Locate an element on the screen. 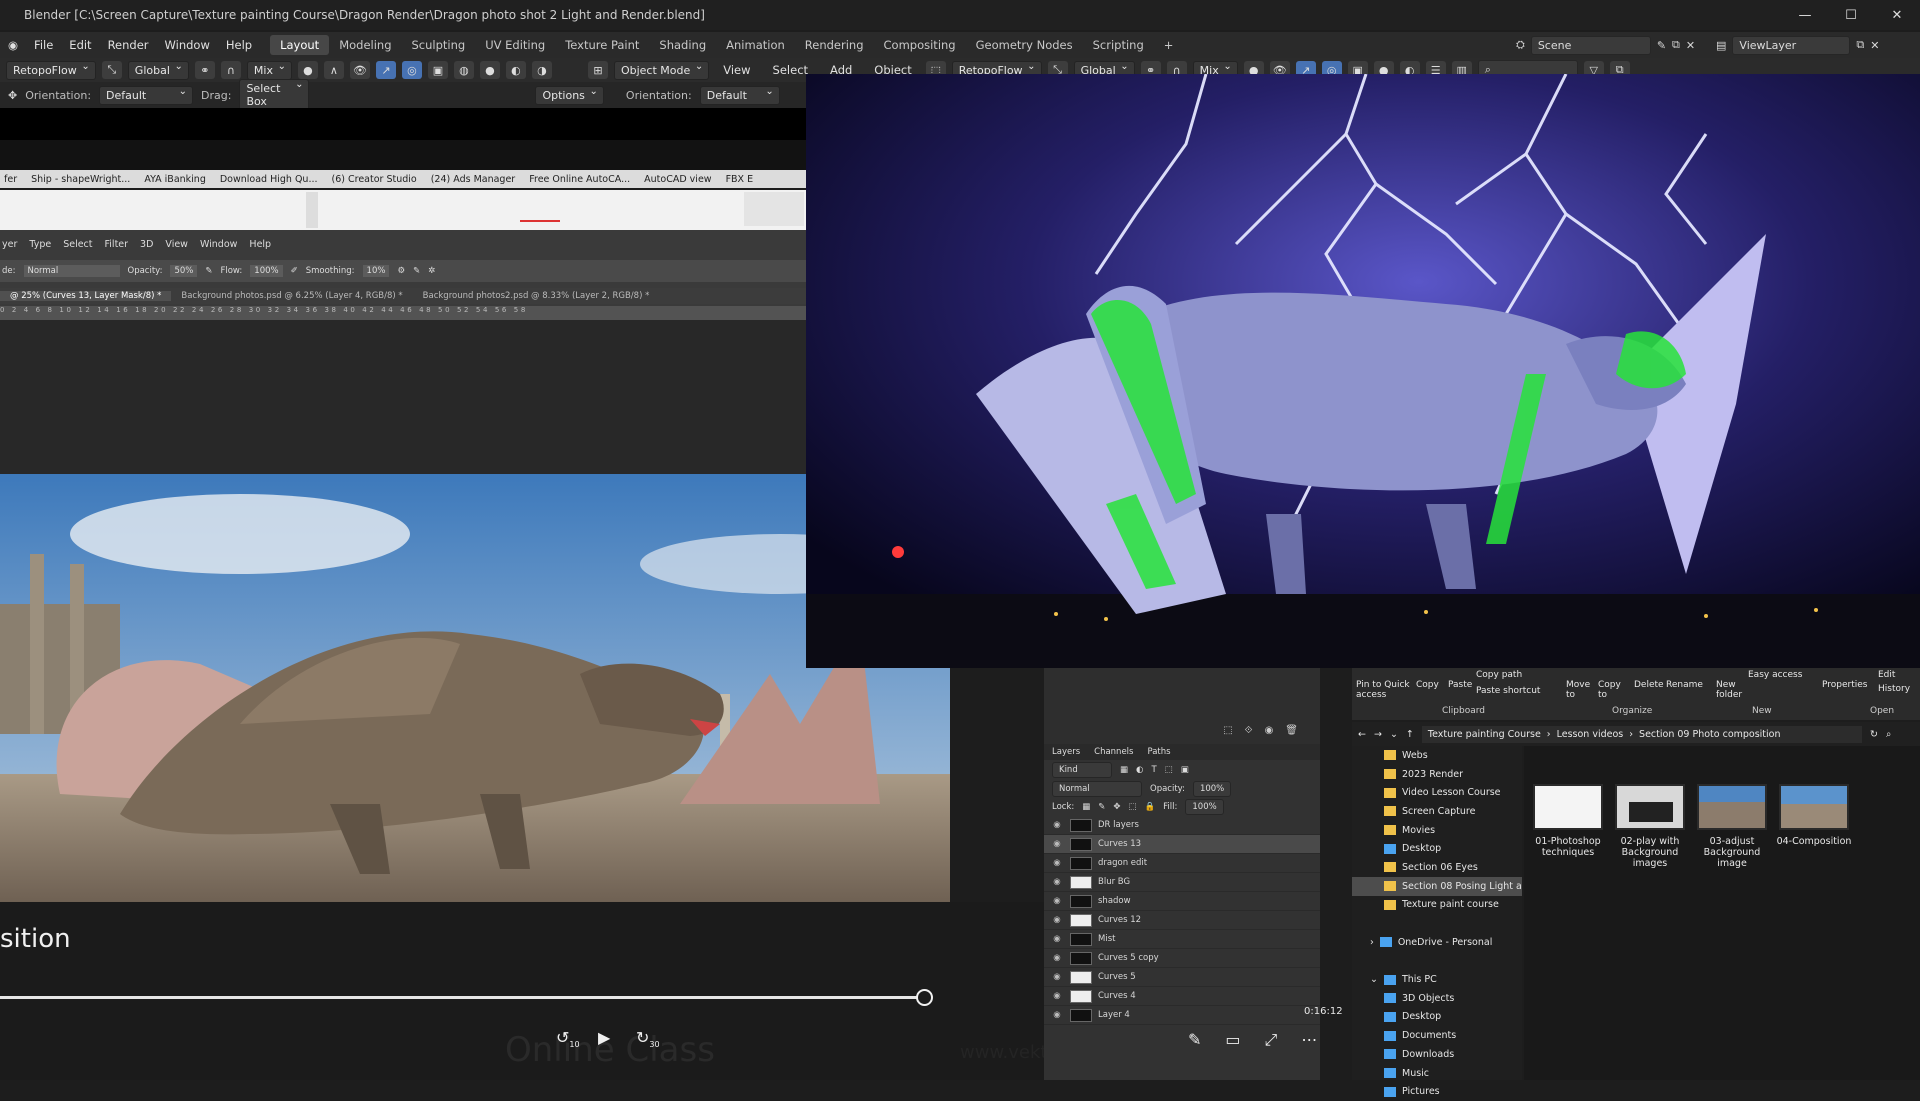  smoothing-field: 10% is located at coordinates (376, 271).